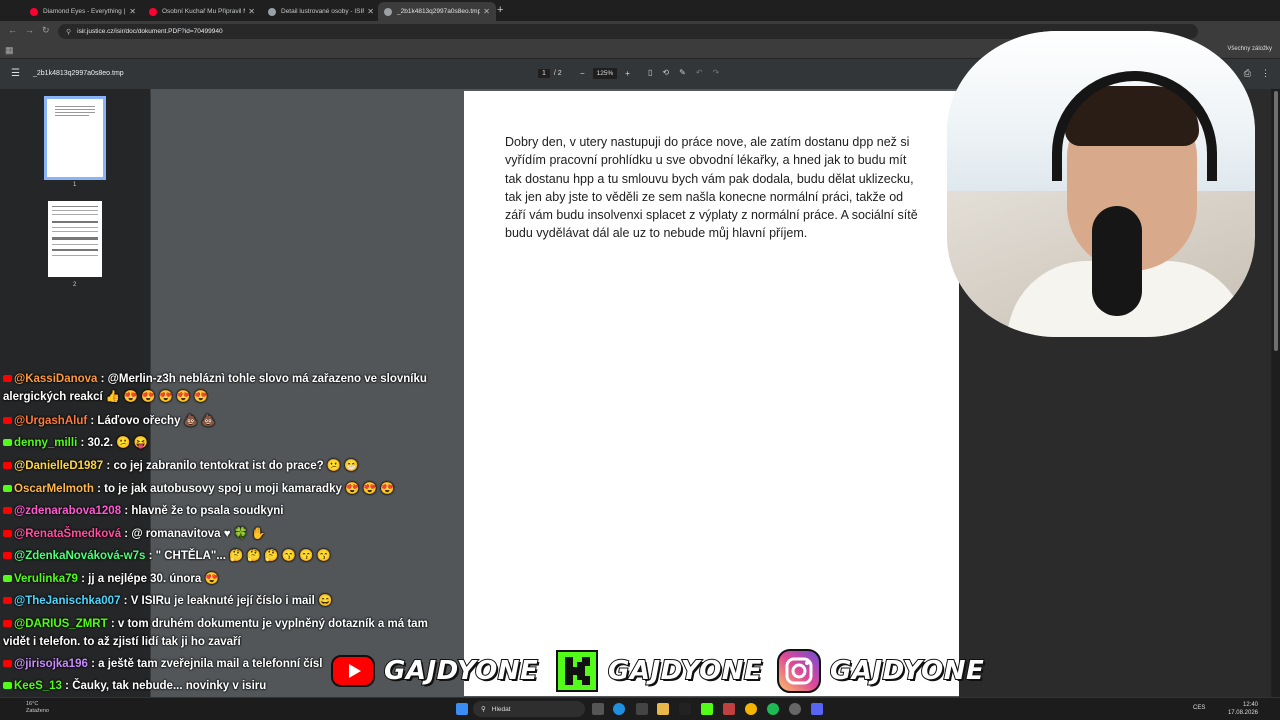 The image size is (1280, 720). I want to click on chat-username: @RenataŠmedková, so click(67, 534).